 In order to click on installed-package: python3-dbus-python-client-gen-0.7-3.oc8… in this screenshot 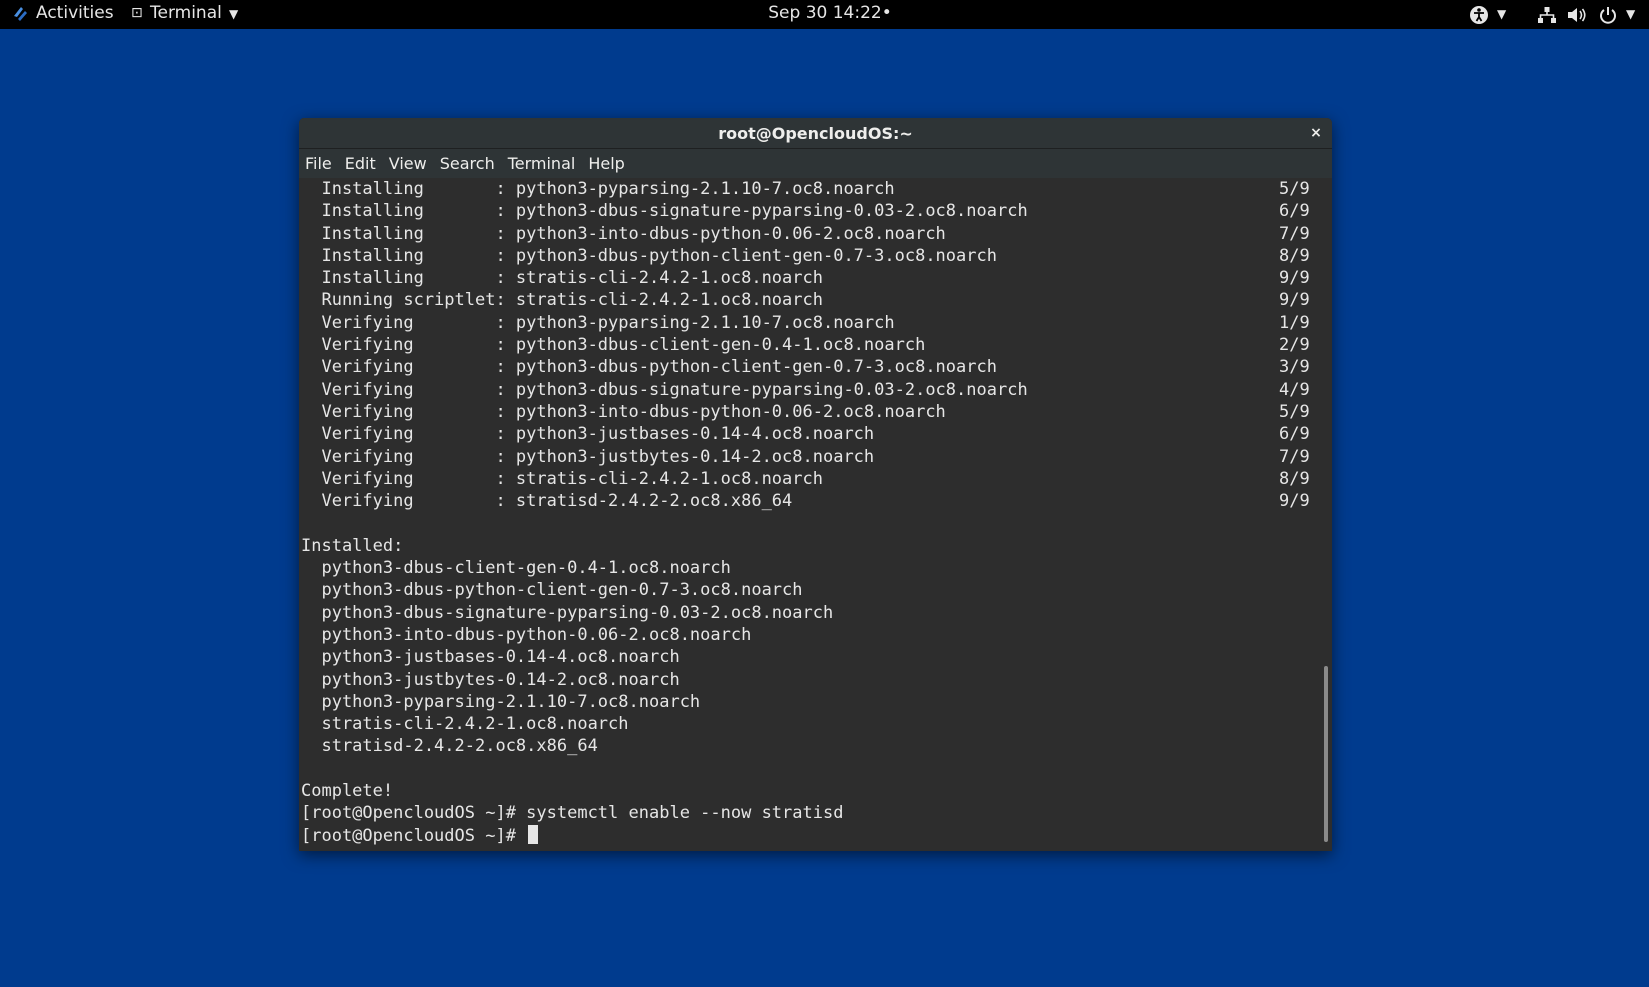, I will do `click(552, 590)`.